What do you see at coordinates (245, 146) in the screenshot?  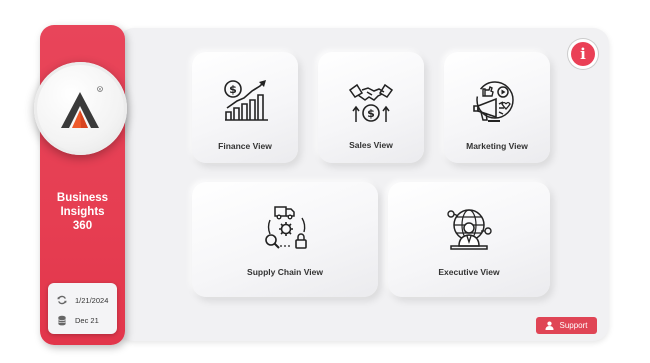 I see `finance-view-label: Finance View` at bounding box center [245, 146].